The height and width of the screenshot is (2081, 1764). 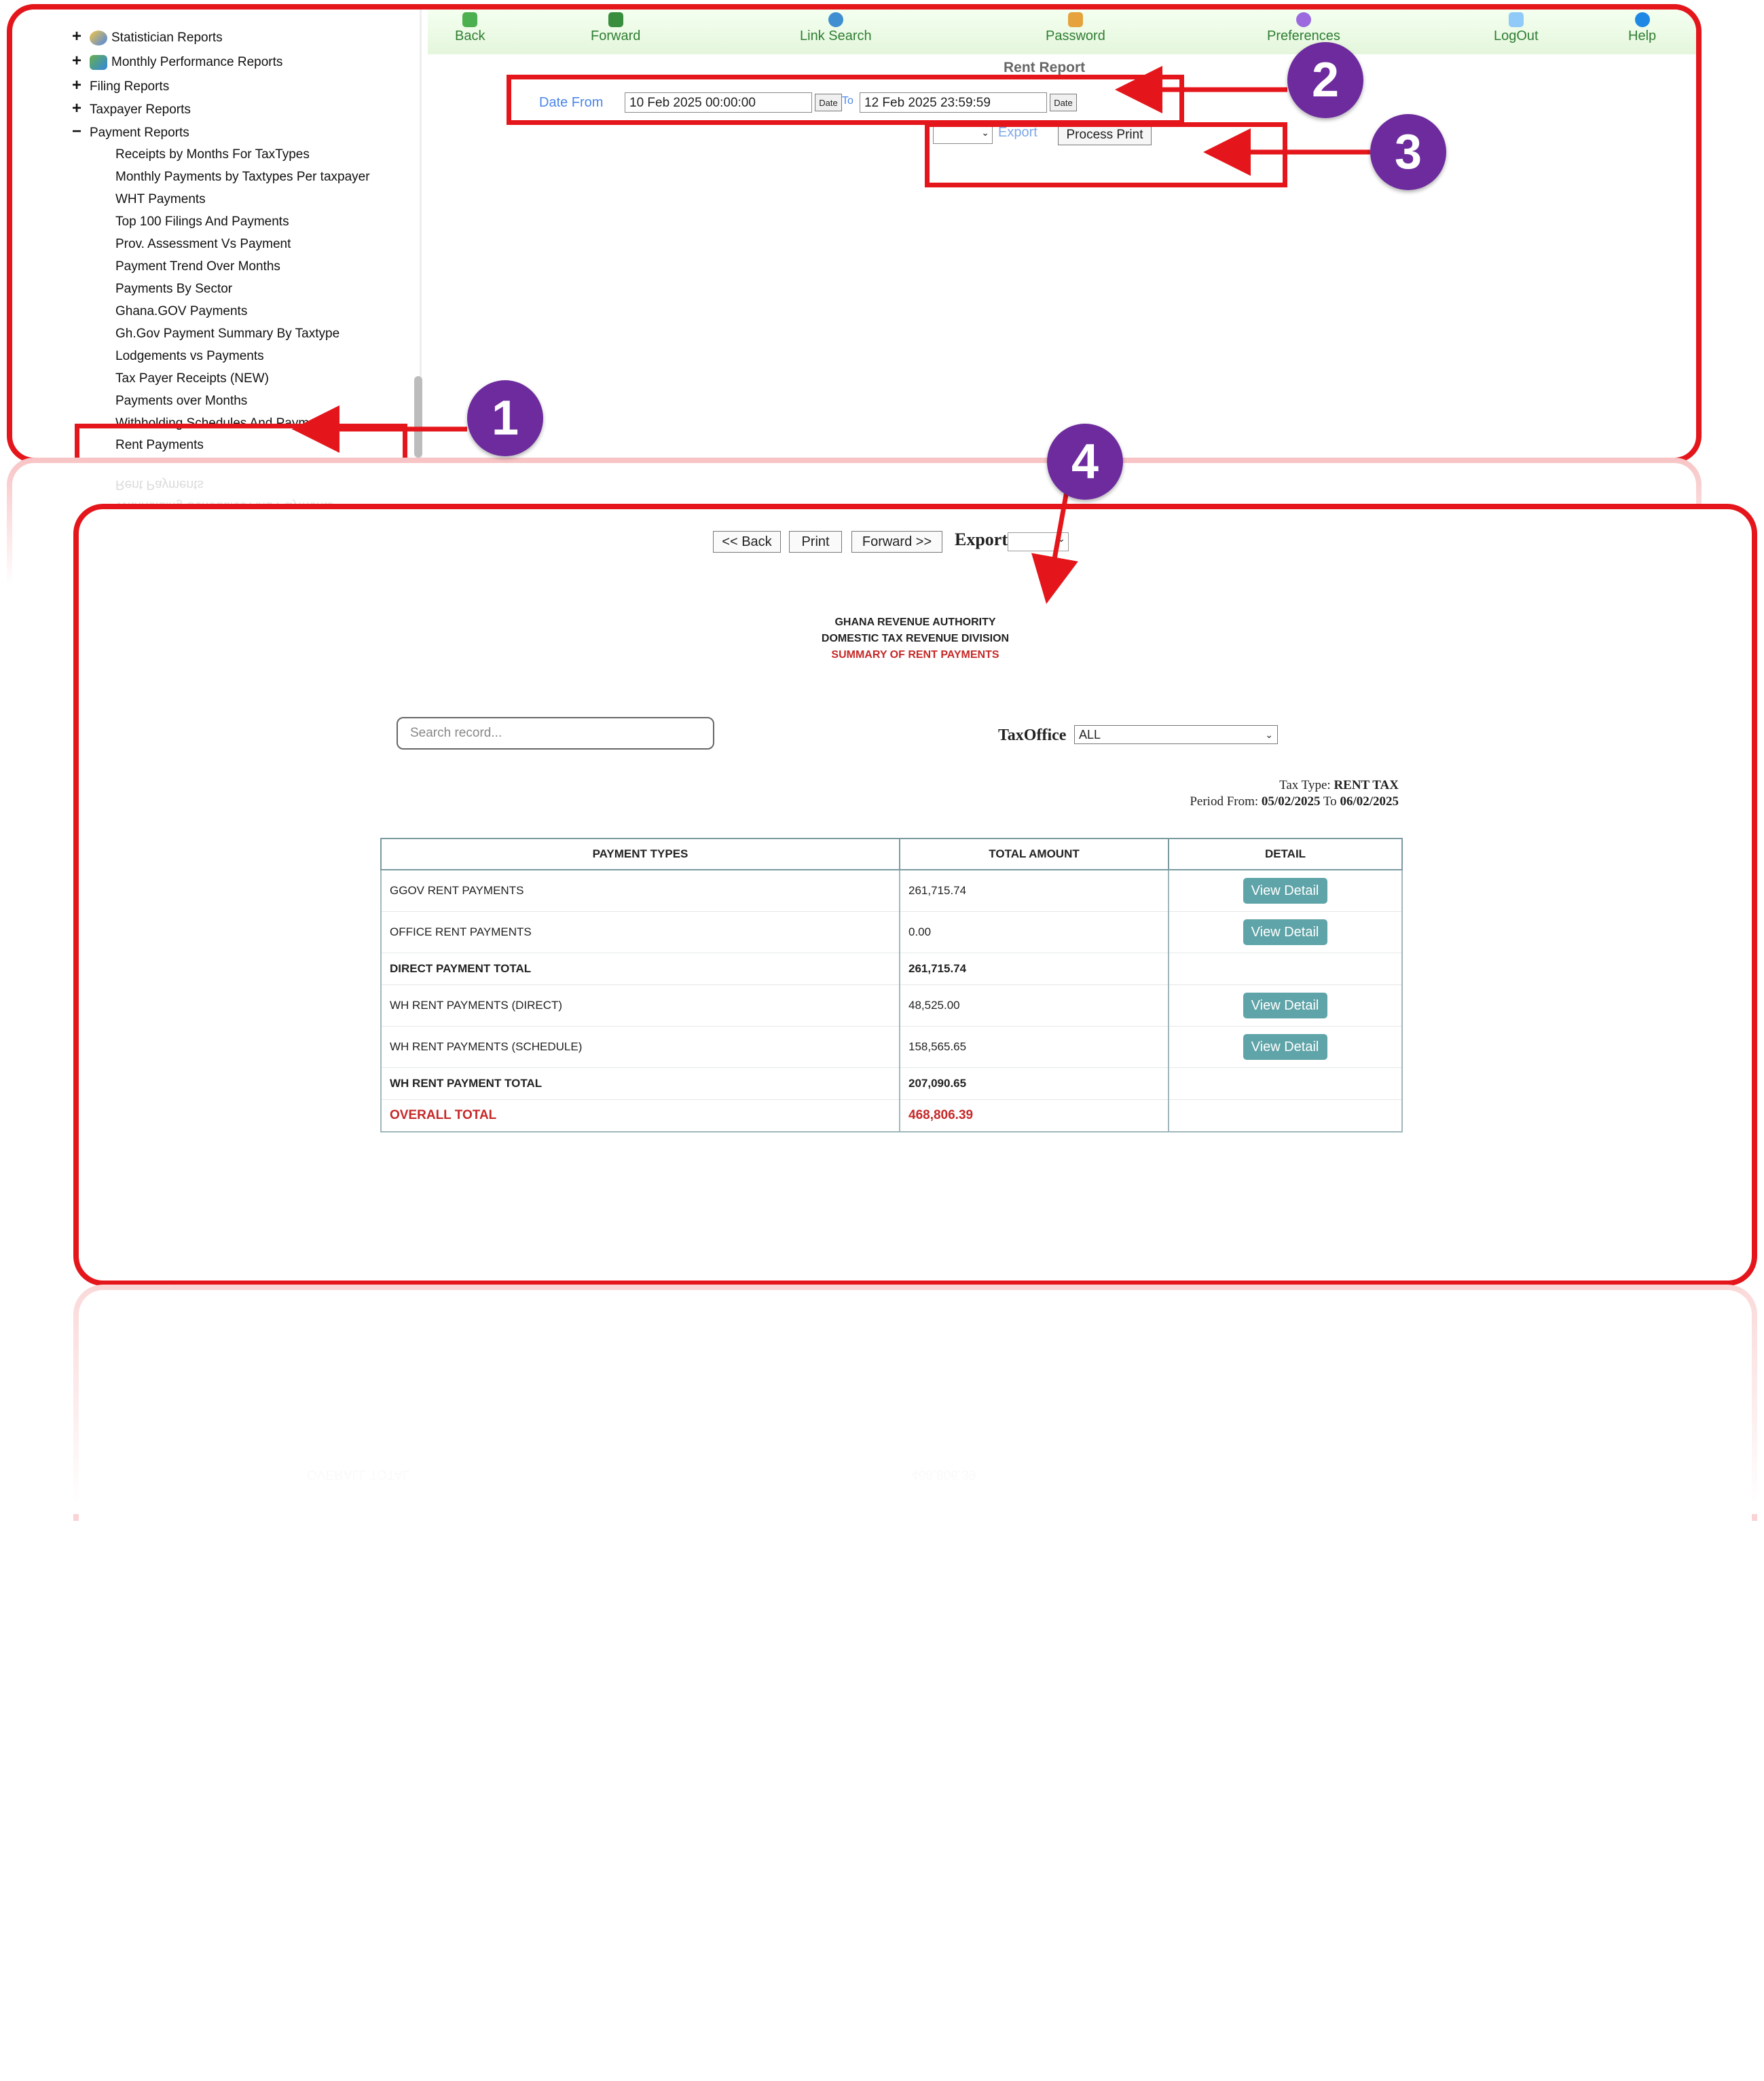 I want to click on callout-badge-2: 2, so click(x=1325, y=80).